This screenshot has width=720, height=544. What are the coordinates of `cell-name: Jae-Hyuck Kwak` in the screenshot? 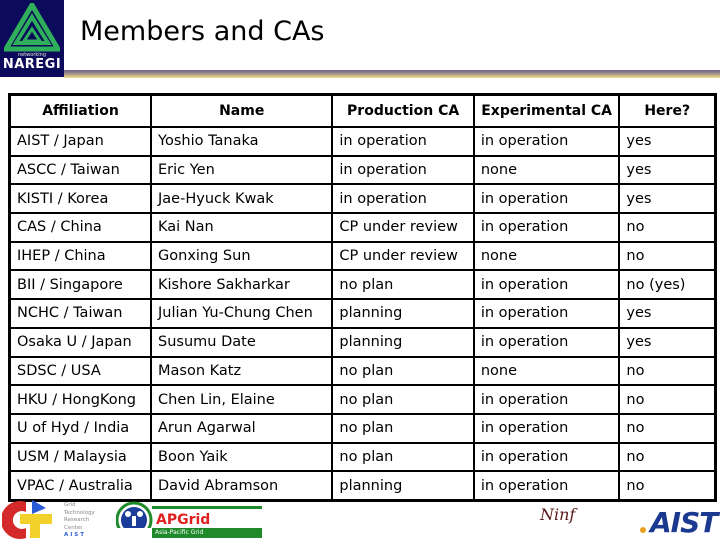 It's located at (242, 199).